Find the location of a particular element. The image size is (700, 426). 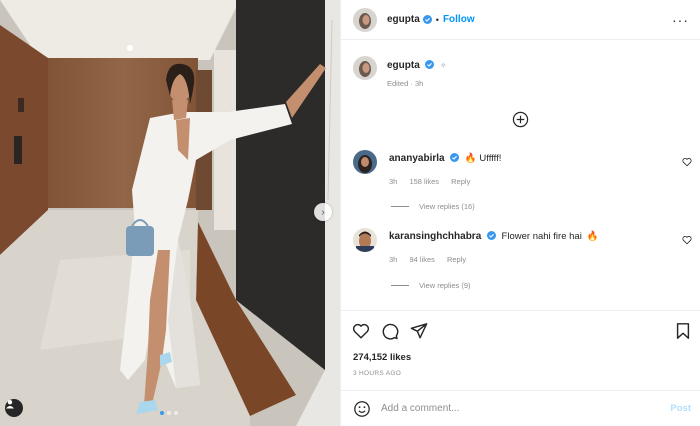

comment-meta: 3h 158 likes Reply is located at coordinates (445, 181).